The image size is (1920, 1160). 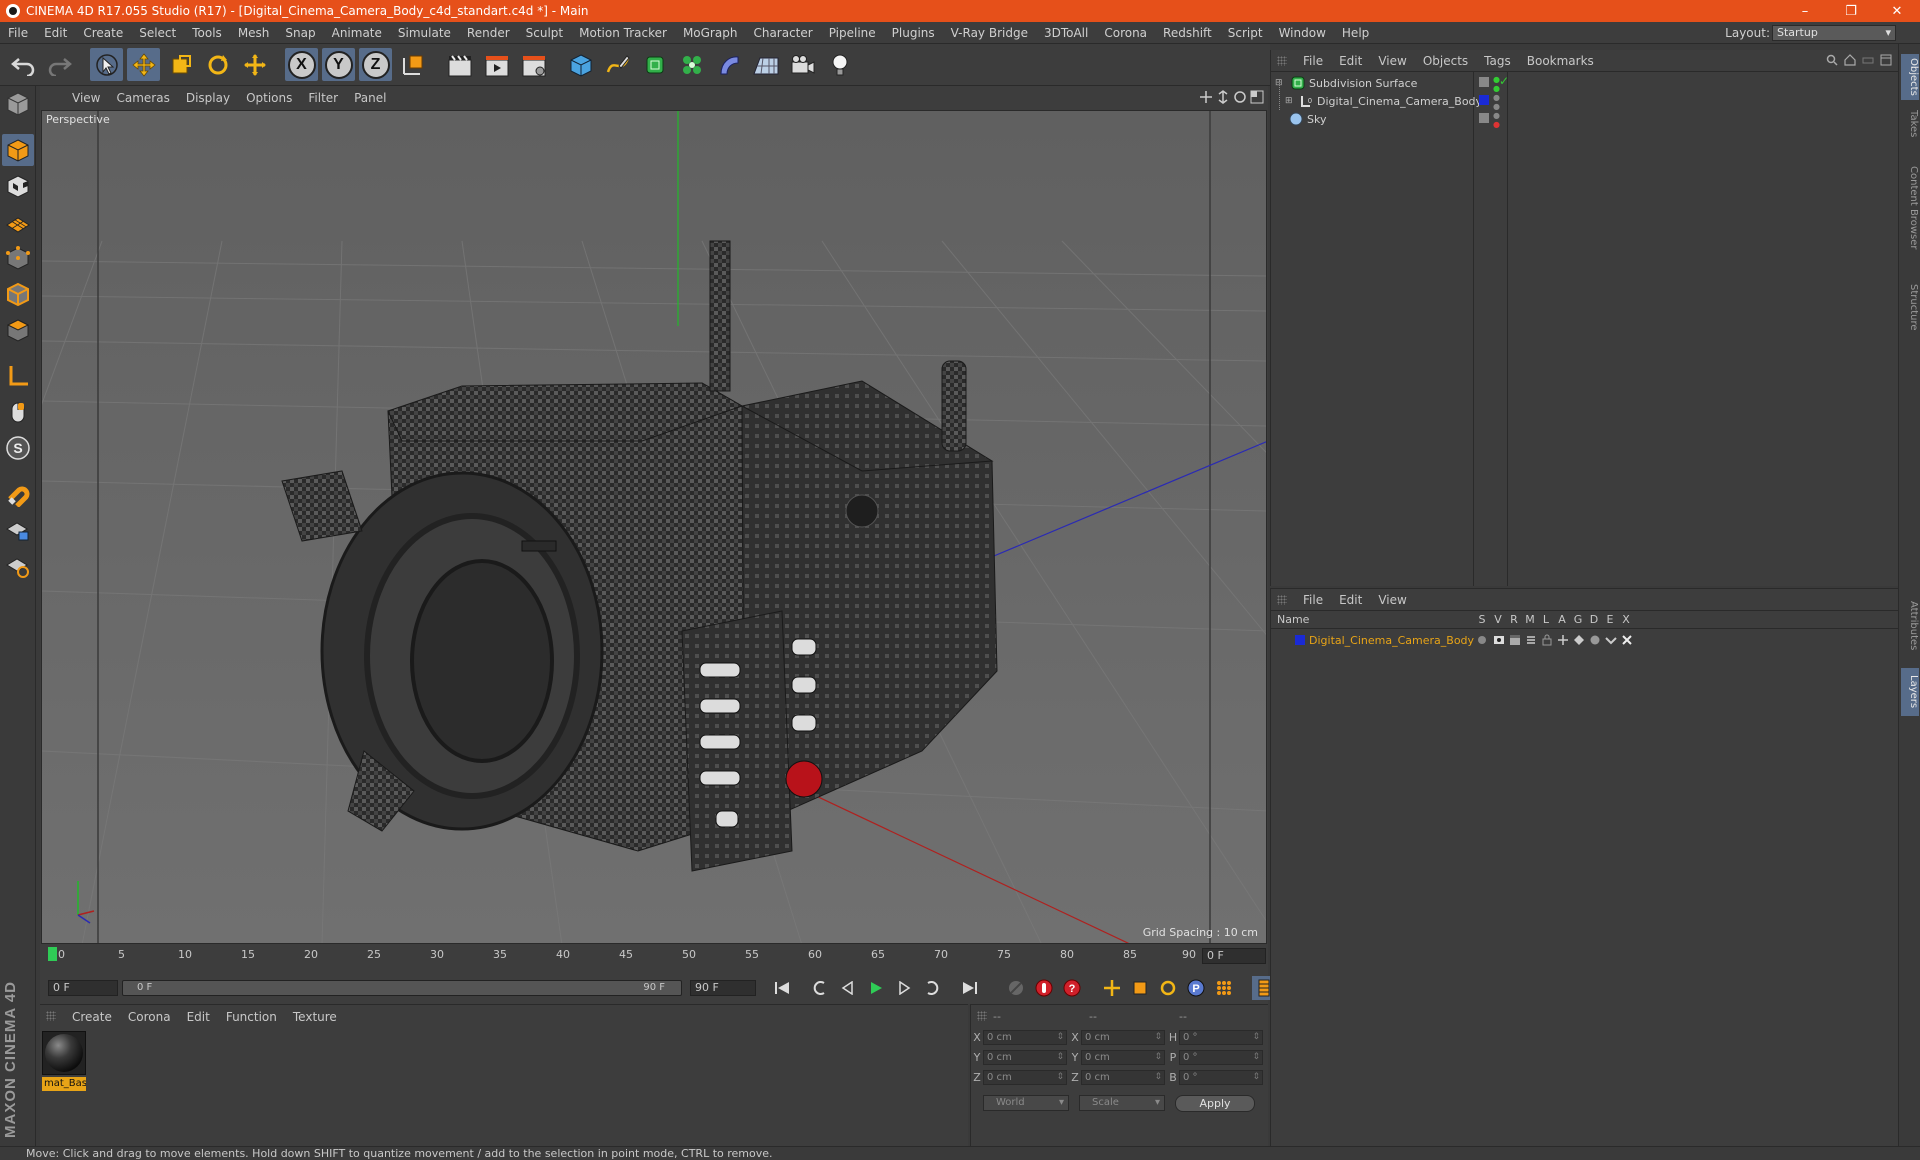 I want to click on z-axis-lock-button: Z, so click(x=375, y=64).